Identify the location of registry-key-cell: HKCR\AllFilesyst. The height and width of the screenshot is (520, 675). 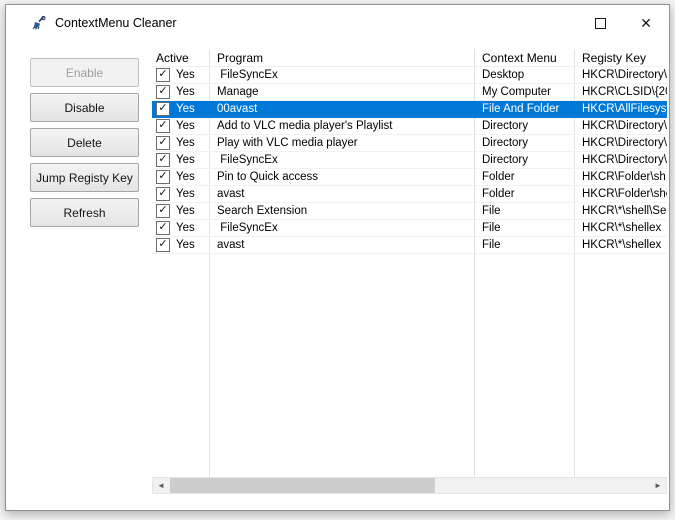
(624, 109).